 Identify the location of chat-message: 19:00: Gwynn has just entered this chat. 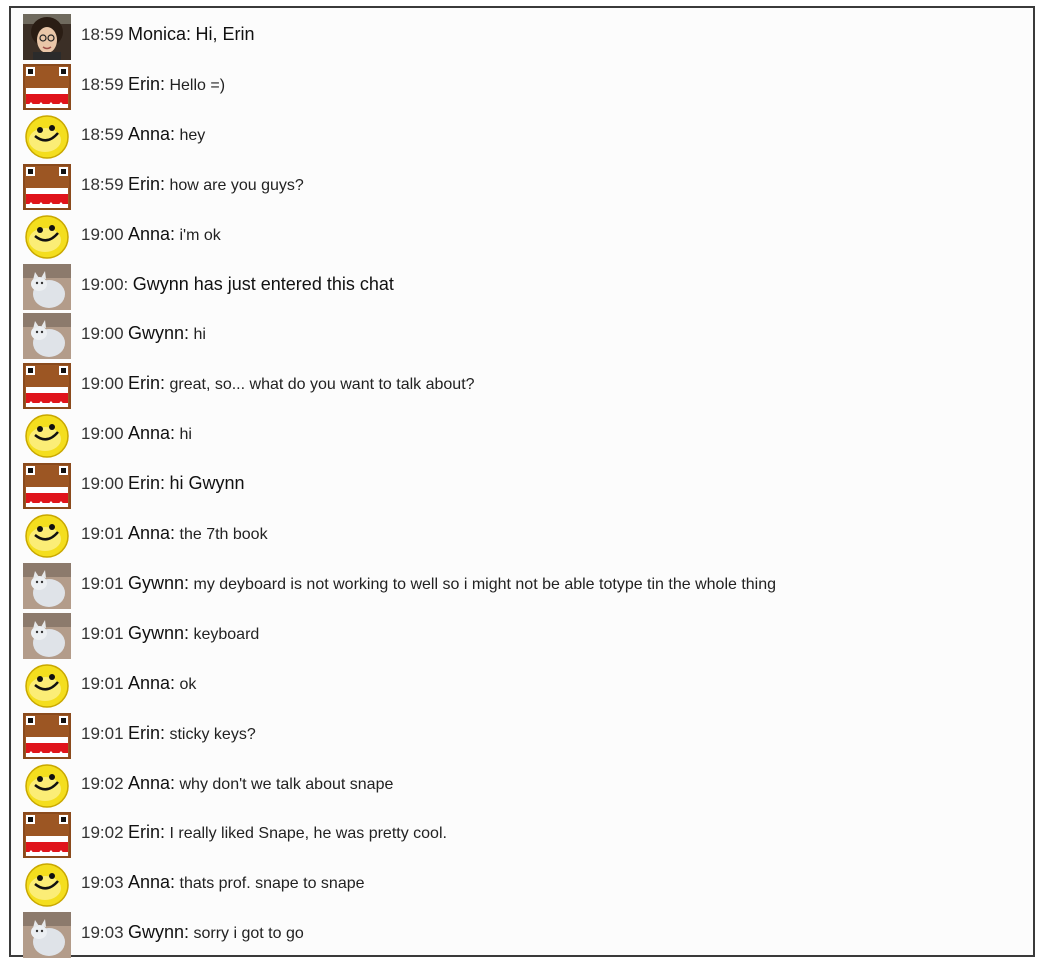
(522, 287).